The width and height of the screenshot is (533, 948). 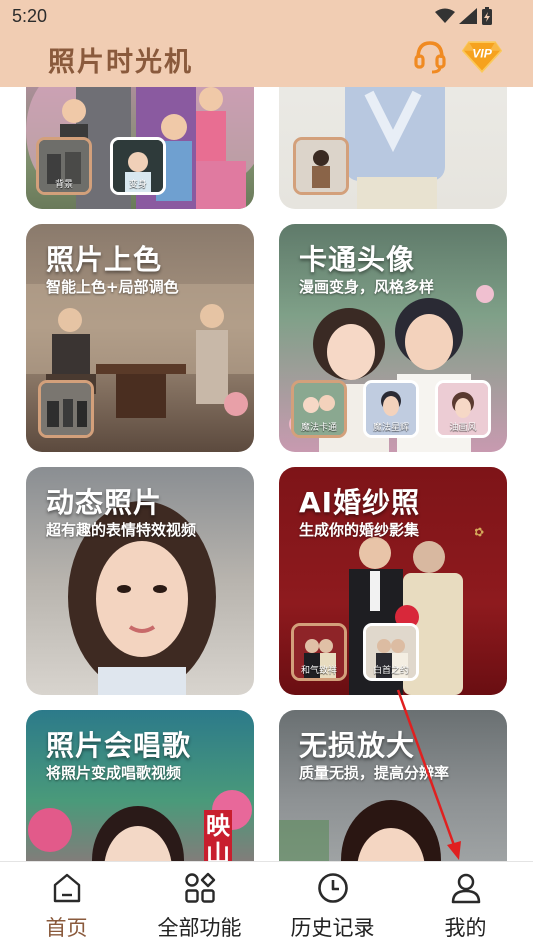 What do you see at coordinates (199, 928) in the screenshot?
I see `nav-label: 全部功能` at bounding box center [199, 928].